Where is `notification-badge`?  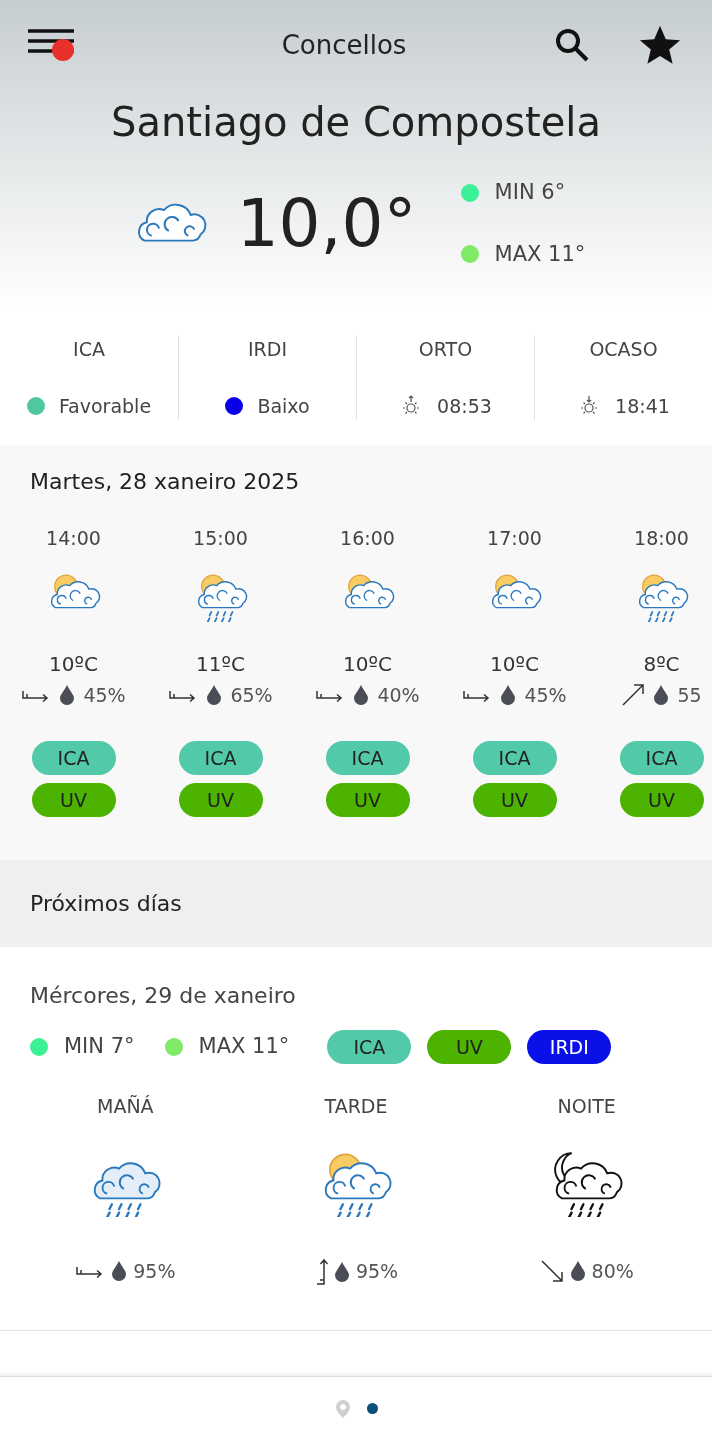
notification-badge is located at coordinates (63, 50).